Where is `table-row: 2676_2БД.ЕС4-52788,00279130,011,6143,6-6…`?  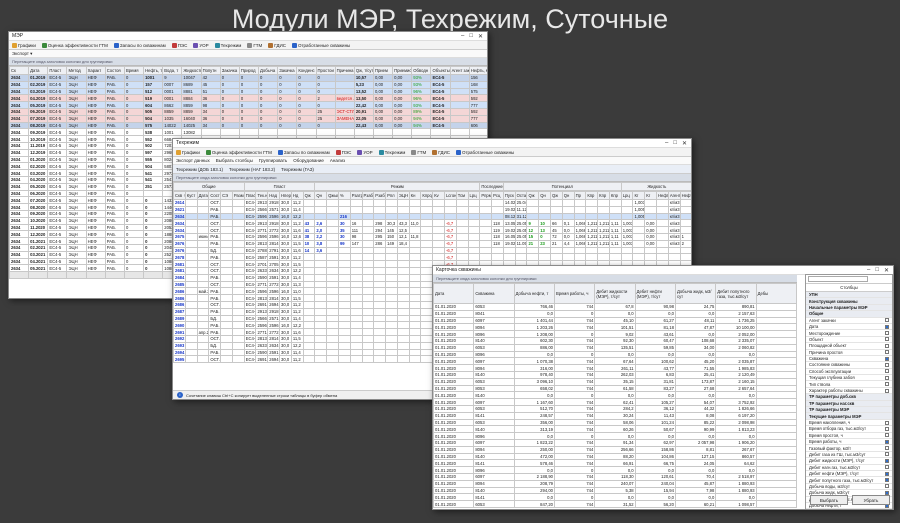 table-row: 2676_2БД.ЕС4-52788,00279130,011,6143,6-6… is located at coordinates (432, 250).